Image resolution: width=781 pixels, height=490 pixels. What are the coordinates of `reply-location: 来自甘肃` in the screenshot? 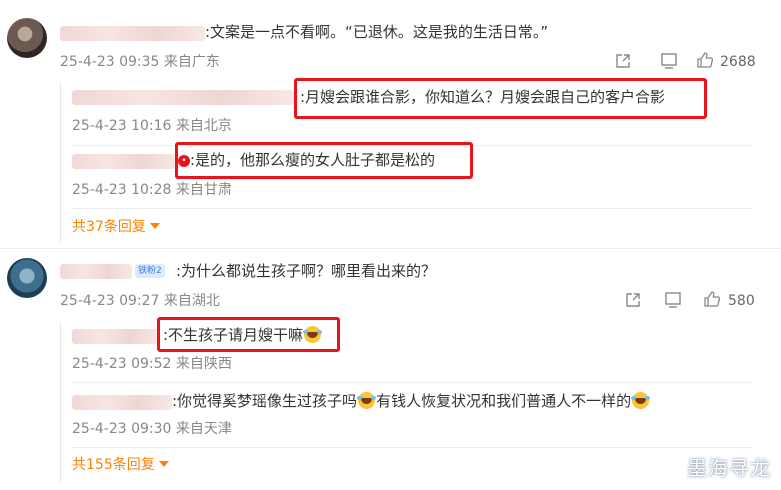 It's located at (203, 190).